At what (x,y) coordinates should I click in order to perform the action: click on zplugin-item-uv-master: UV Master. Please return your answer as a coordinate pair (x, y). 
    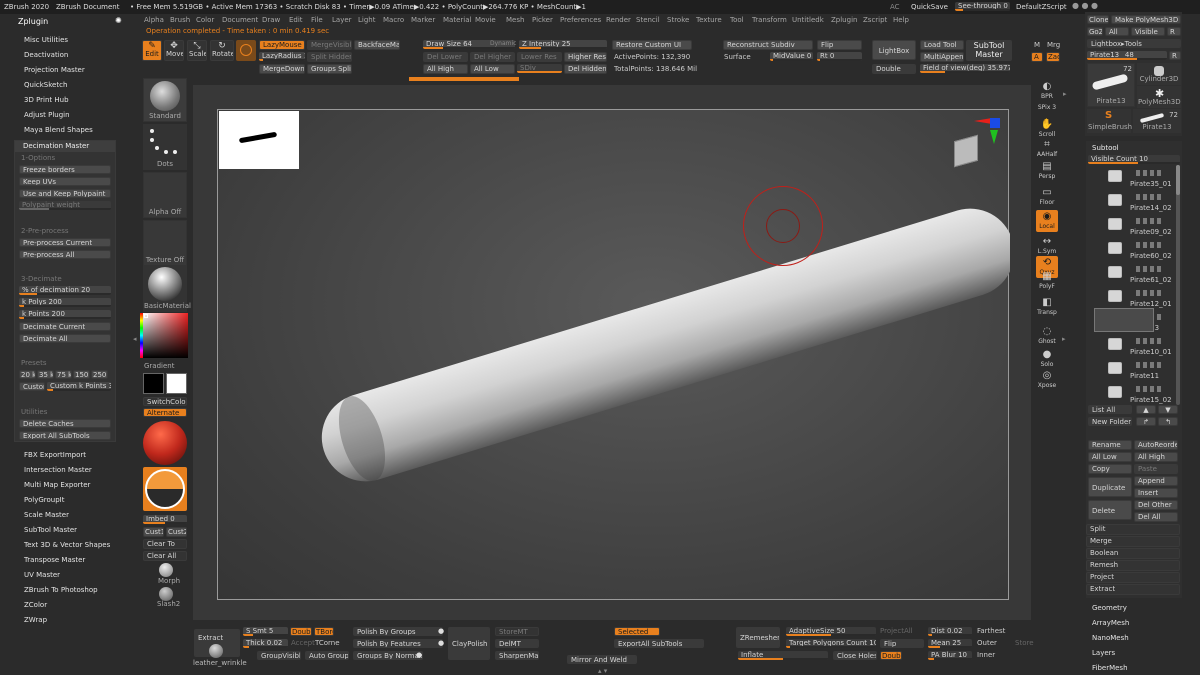
    Looking at the image, I should click on (42, 575).